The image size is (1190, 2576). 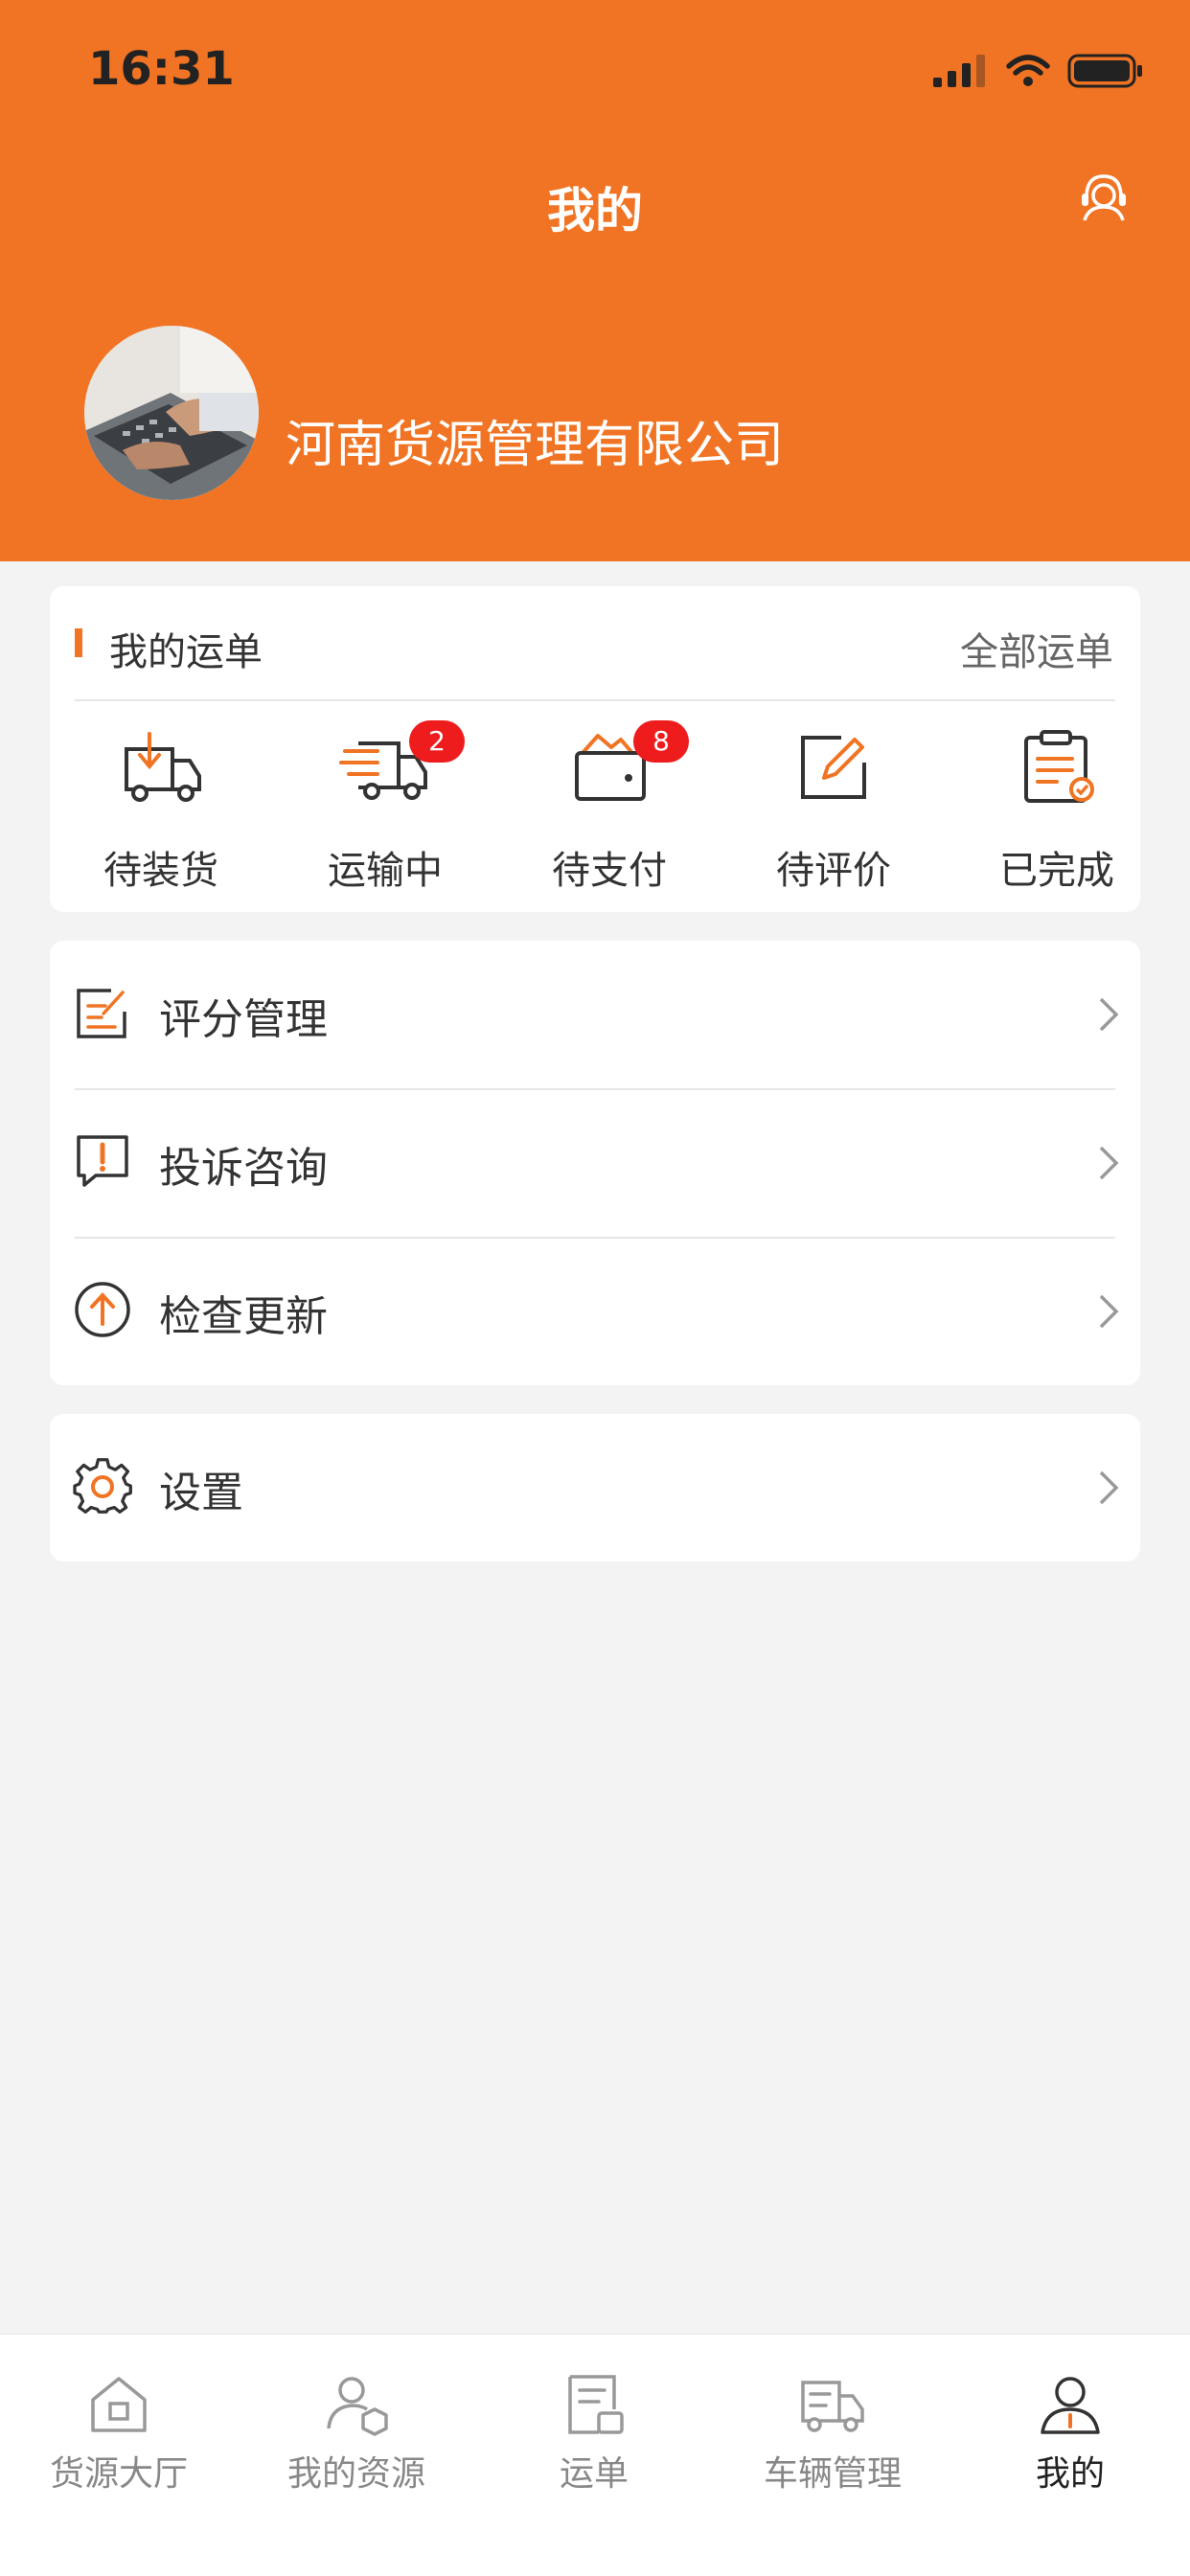 I want to click on complaint-chat-icon, so click(x=103, y=1161).